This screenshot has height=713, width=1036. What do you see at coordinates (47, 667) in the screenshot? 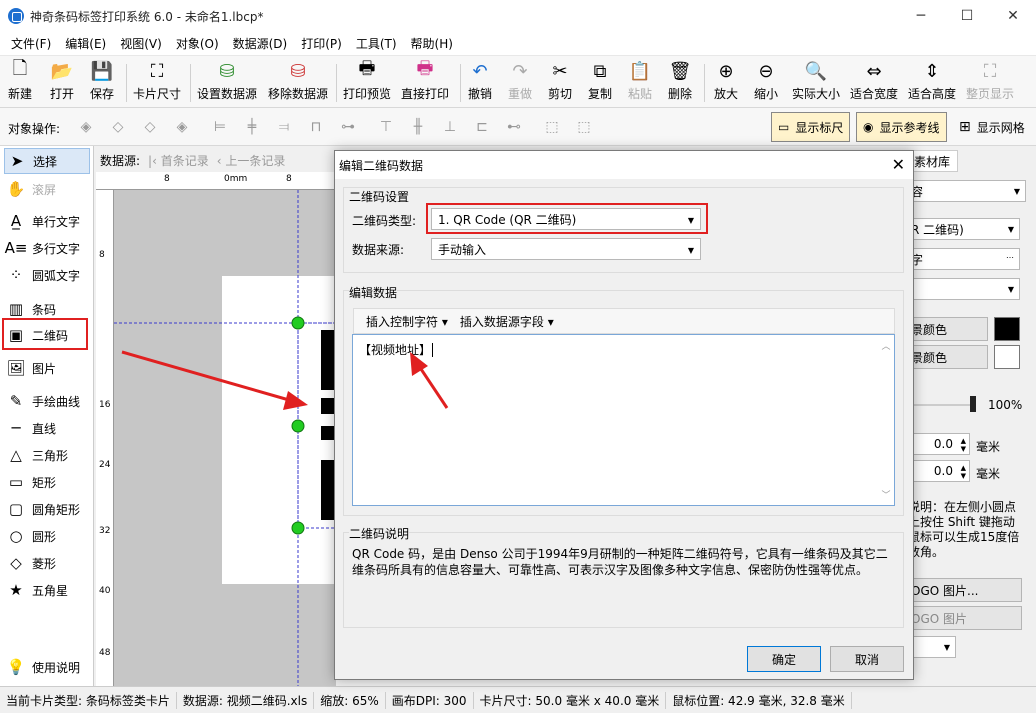
I see `tool-help: 💡 使用说明` at bounding box center [47, 667].